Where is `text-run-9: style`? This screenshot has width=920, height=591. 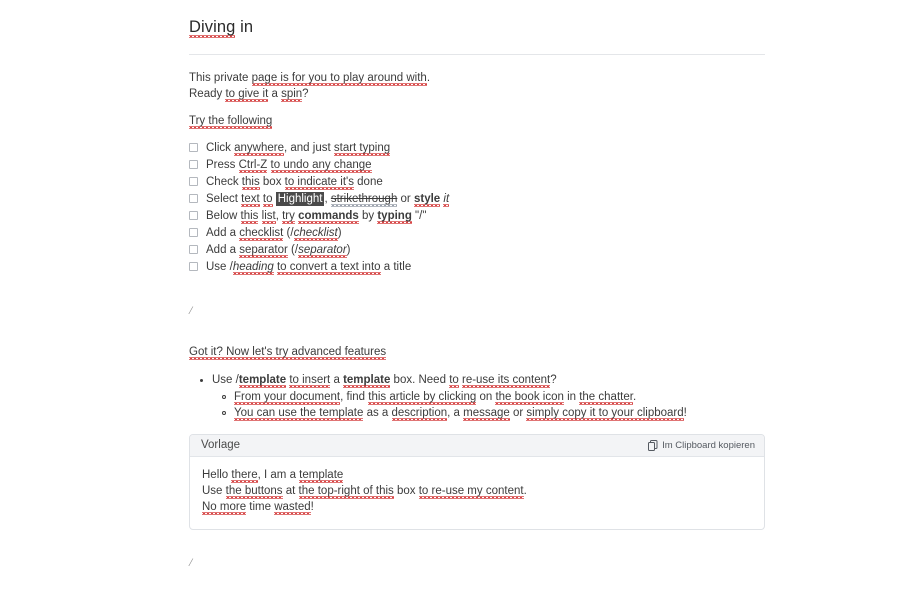
text-run-9: style is located at coordinates (427, 199).